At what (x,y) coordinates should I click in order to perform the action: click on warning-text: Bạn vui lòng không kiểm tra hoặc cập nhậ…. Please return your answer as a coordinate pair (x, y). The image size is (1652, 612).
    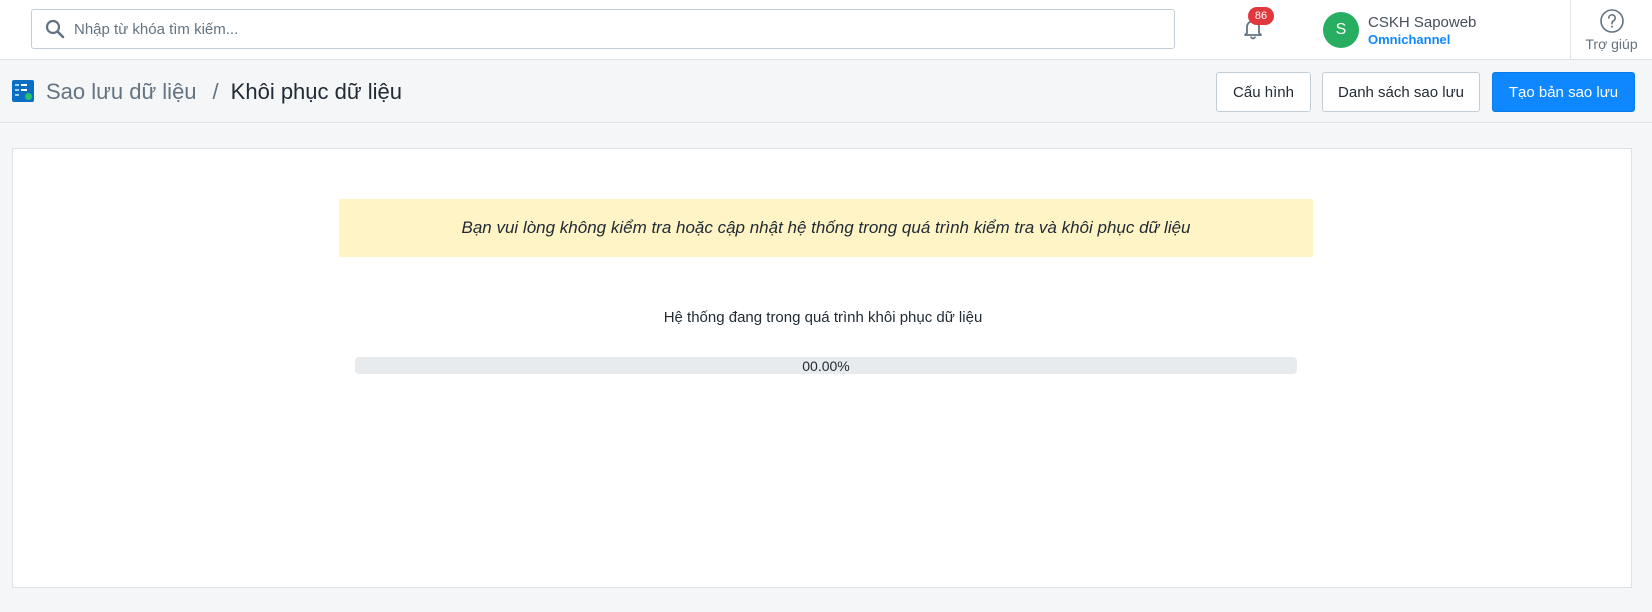
    Looking at the image, I should click on (826, 227).